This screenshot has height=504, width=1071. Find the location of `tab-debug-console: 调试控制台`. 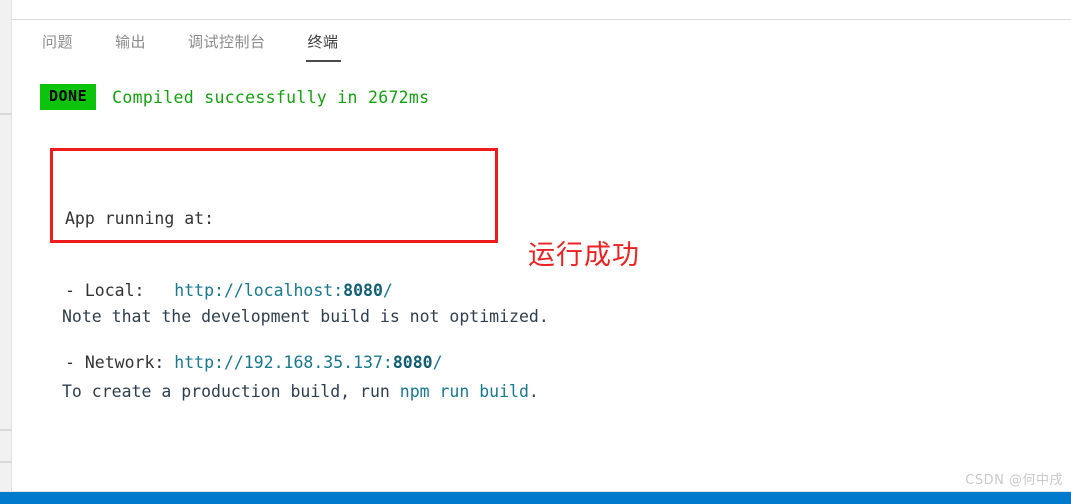

tab-debug-console: 调试控制台 is located at coordinates (227, 44).